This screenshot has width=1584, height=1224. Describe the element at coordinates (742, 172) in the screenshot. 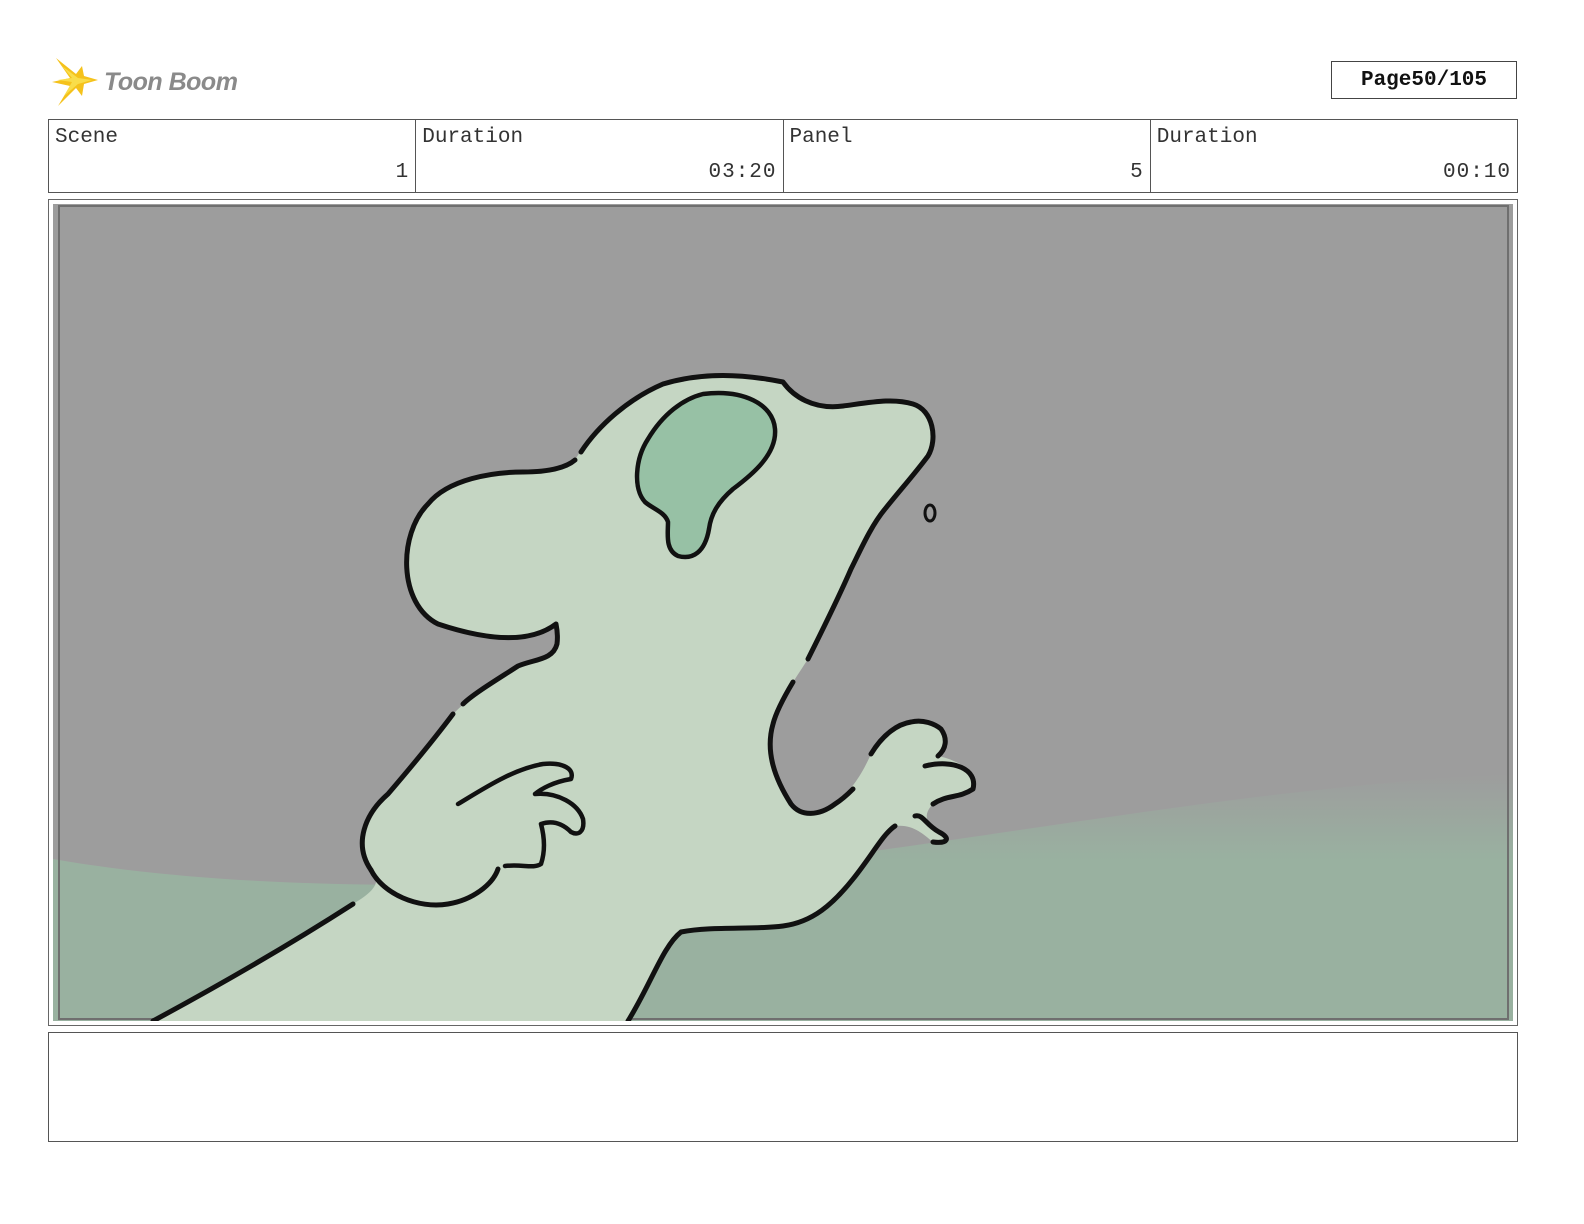

I see `scene-duration-value: 03:20` at that location.